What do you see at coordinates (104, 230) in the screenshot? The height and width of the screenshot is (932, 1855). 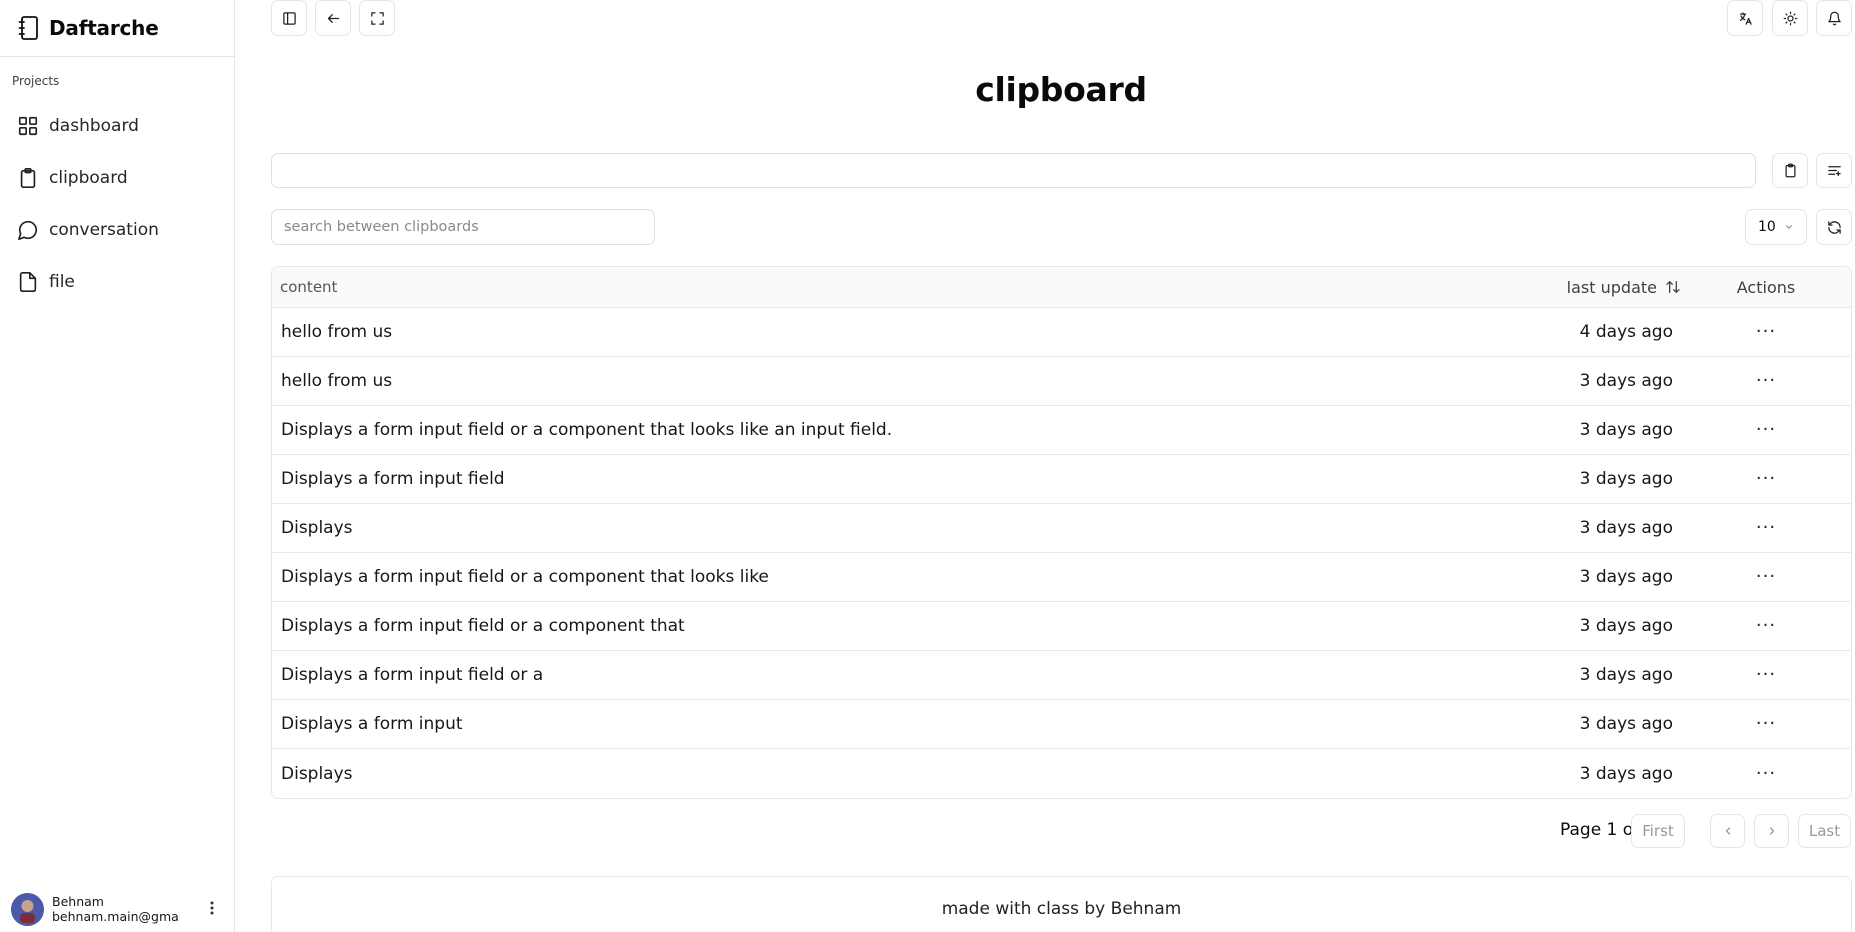 I see `sidebar-item-label: conversation` at bounding box center [104, 230].